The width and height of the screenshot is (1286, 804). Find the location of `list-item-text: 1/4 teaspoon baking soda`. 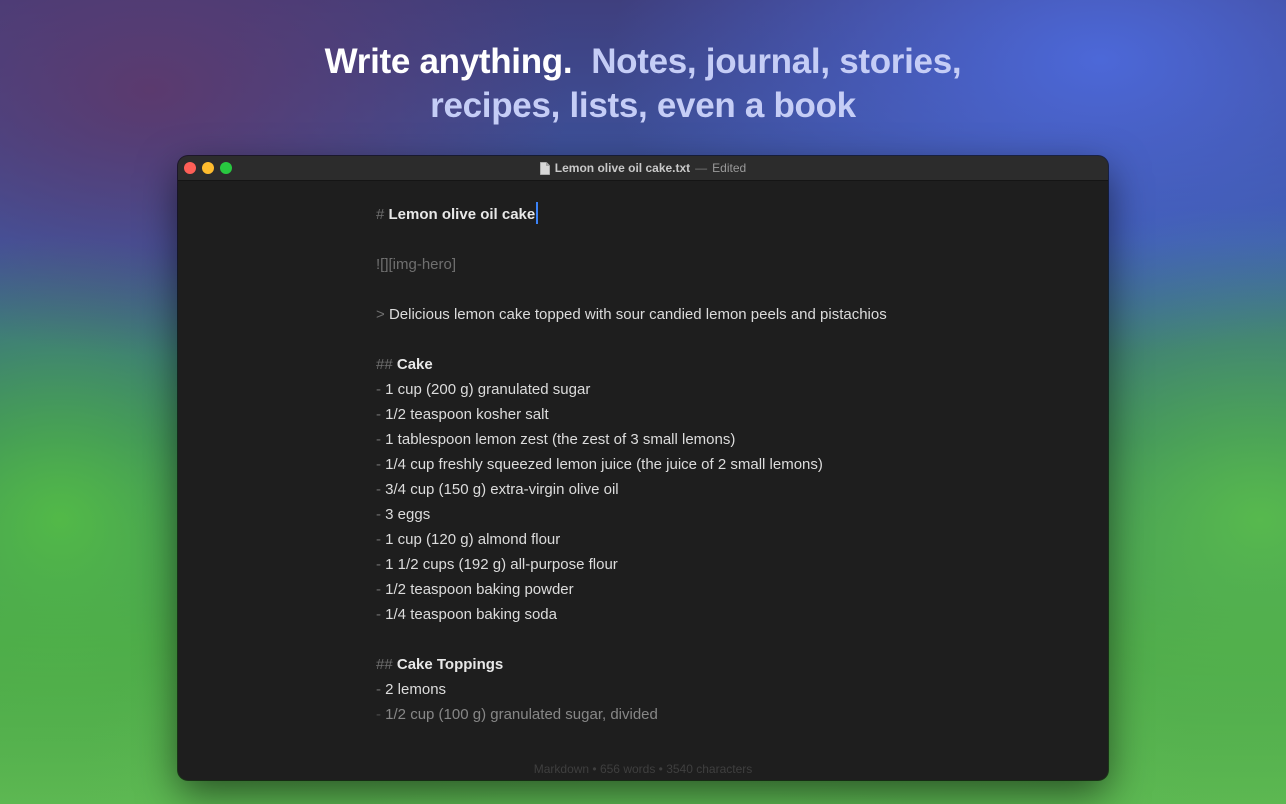

list-item-text: 1/4 teaspoon baking soda is located at coordinates (471, 614).